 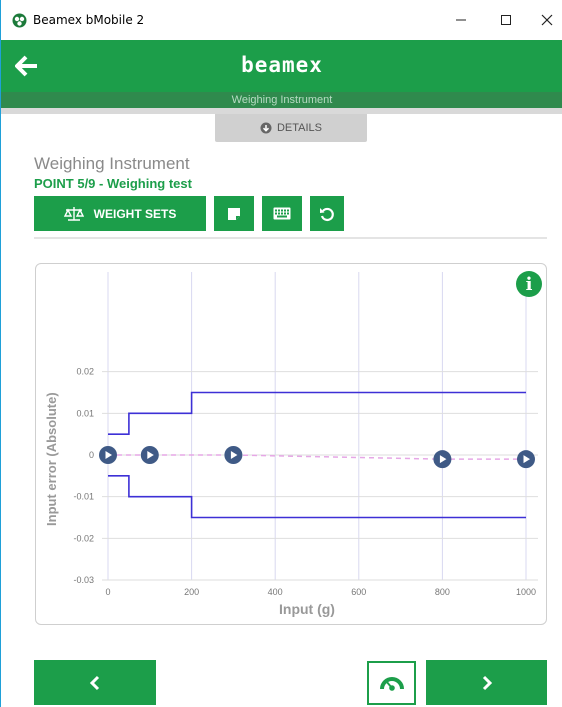 I want to click on chevron-left-icon, so click(x=94, y=682).